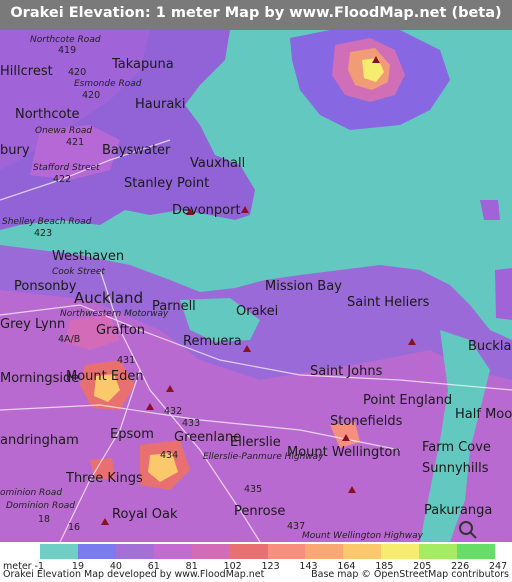 The image size is (512, 582). What do you see at coordinates (47, 222) in the screenshot?
I see `label-shelley-beach-road: Shelley Beach Road` at bounding box center [47, 222].